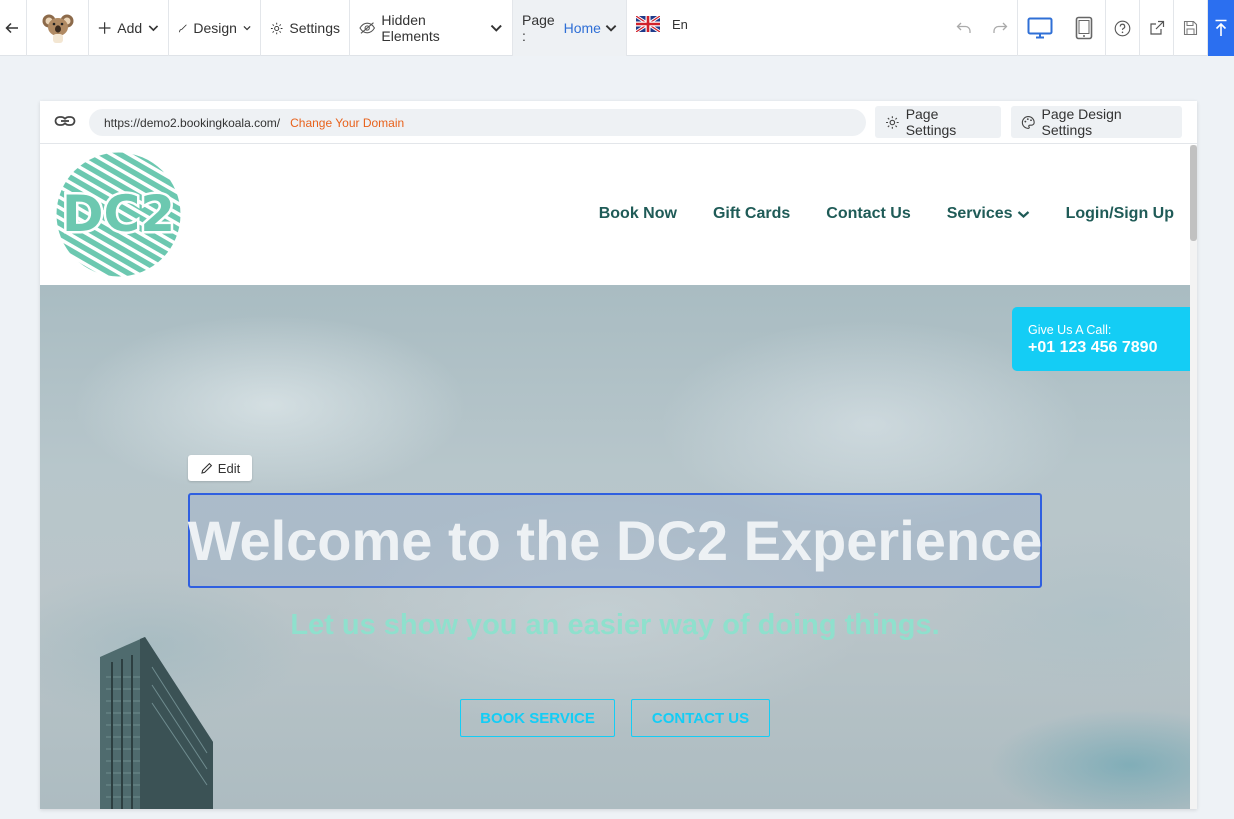 The image size is (1234, 819). I want to click on nav-services: Services, so click(988, 214).